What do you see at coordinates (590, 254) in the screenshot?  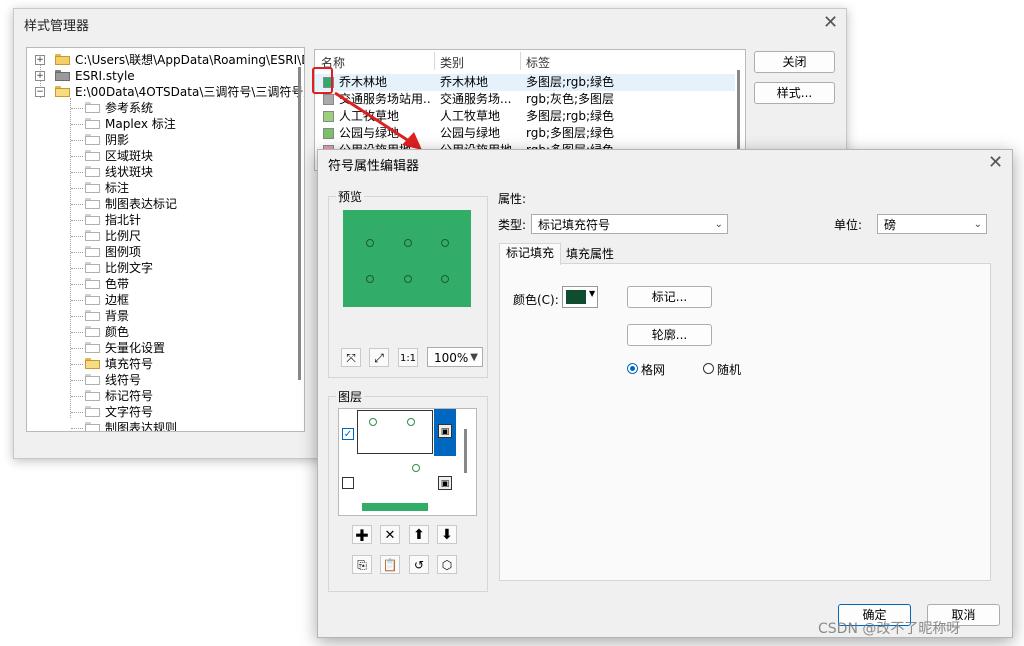 I see `tab-fill-properties: 填充属性` at bounding box center [590, 254].